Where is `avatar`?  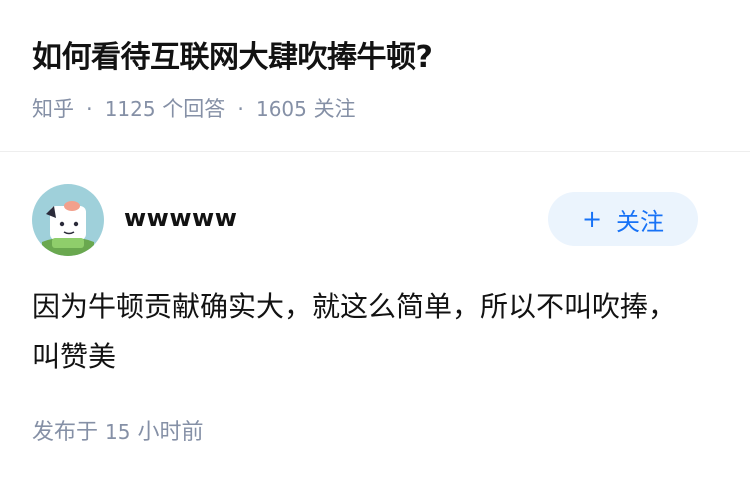
avatar is located at coordinates (68, 220).